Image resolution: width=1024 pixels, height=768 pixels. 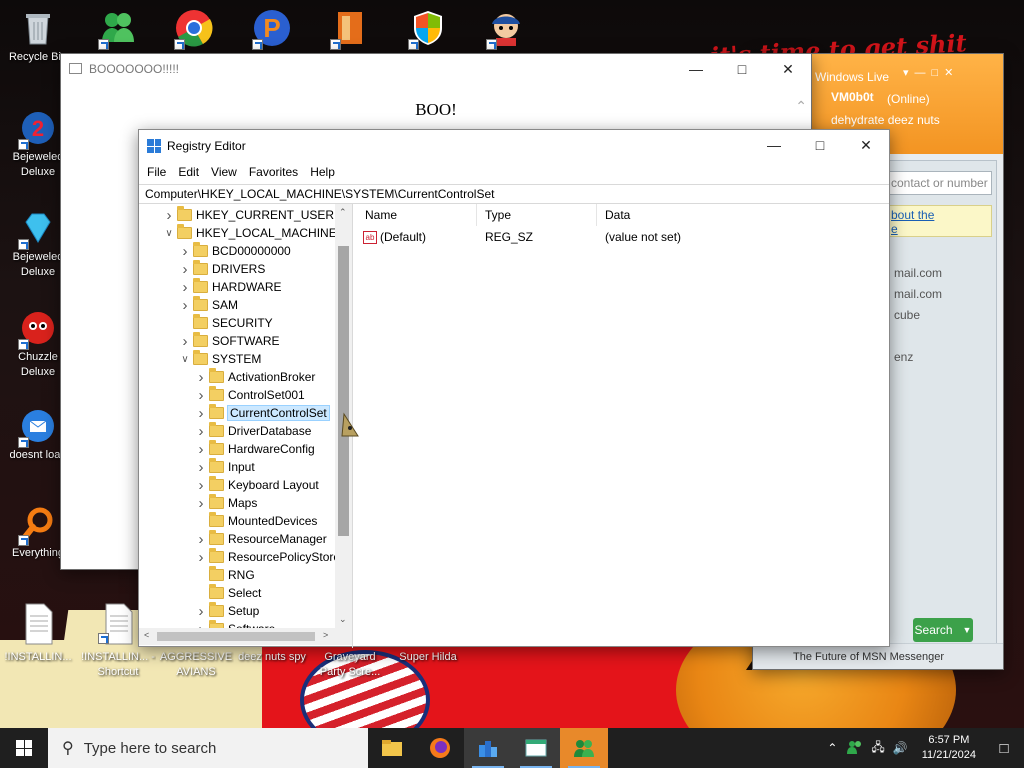 What do you see at coordinates (877, 748) in the screenshot?
I see `network-icon: 🖧` at bounding box center [877, 748].